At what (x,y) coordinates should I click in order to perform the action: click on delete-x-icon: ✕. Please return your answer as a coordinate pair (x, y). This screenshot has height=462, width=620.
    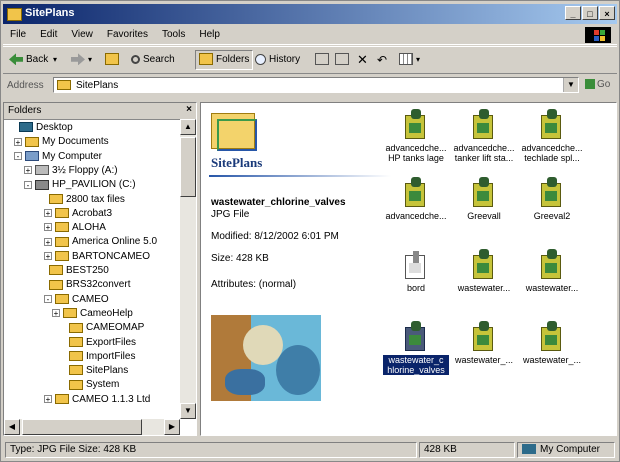
    Looking at the image, I should click on (362, 59).